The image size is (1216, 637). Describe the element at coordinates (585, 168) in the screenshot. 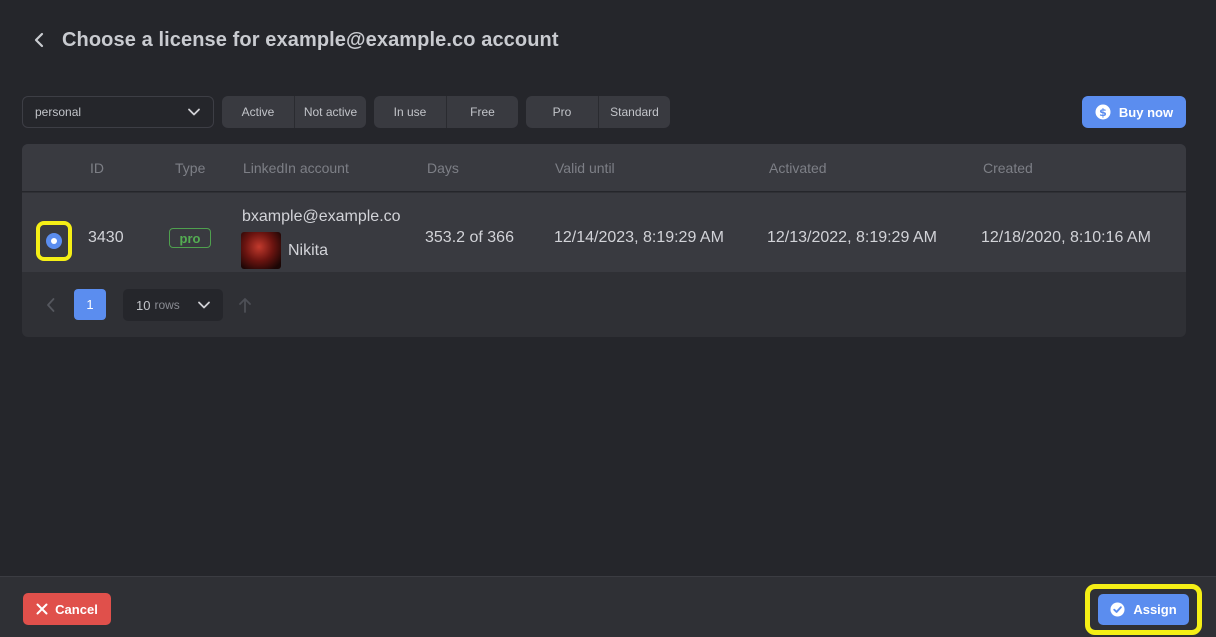

I see `column-header-valid-until: Valid until` at that location.